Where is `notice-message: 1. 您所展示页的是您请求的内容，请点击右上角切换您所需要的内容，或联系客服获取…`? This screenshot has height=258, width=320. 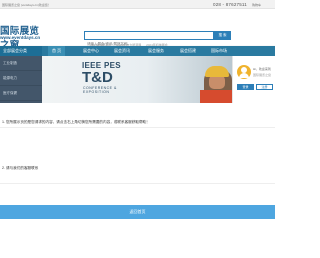 notice-message: 1. 您所展示页的是您请求的内容，请点击右上角切换您所需要的内容，或联系客服获取… is located at coordinates (76, 122).